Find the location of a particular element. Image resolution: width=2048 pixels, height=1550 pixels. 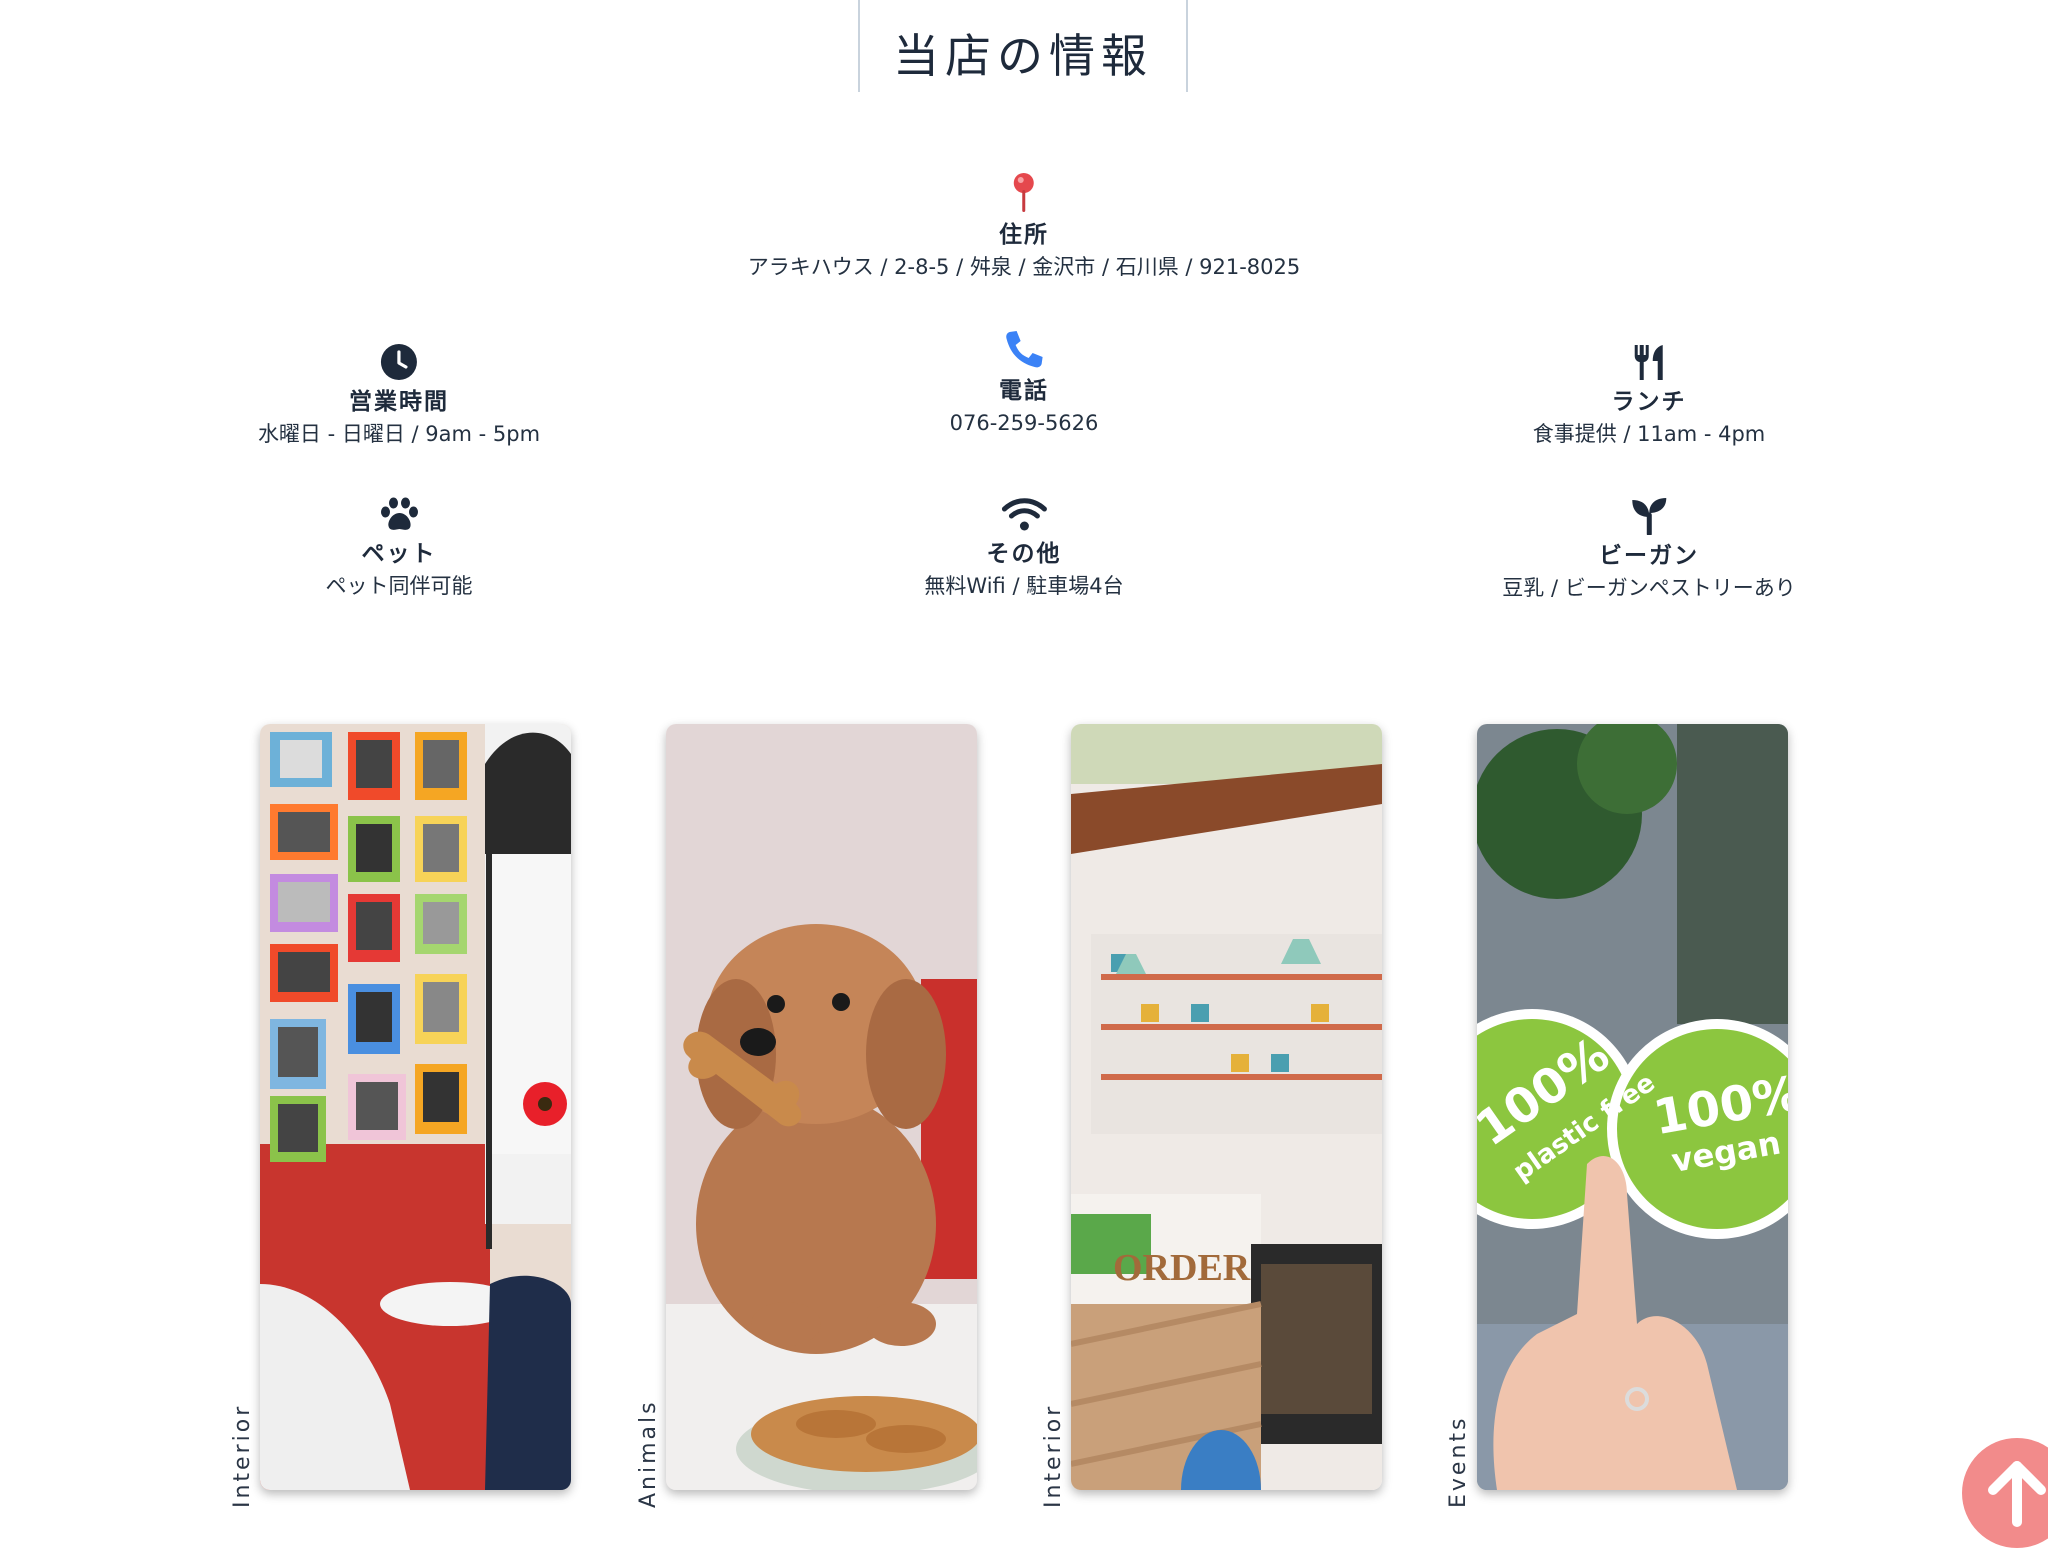

pets-label: ペット is located at coordinates (399, 554).